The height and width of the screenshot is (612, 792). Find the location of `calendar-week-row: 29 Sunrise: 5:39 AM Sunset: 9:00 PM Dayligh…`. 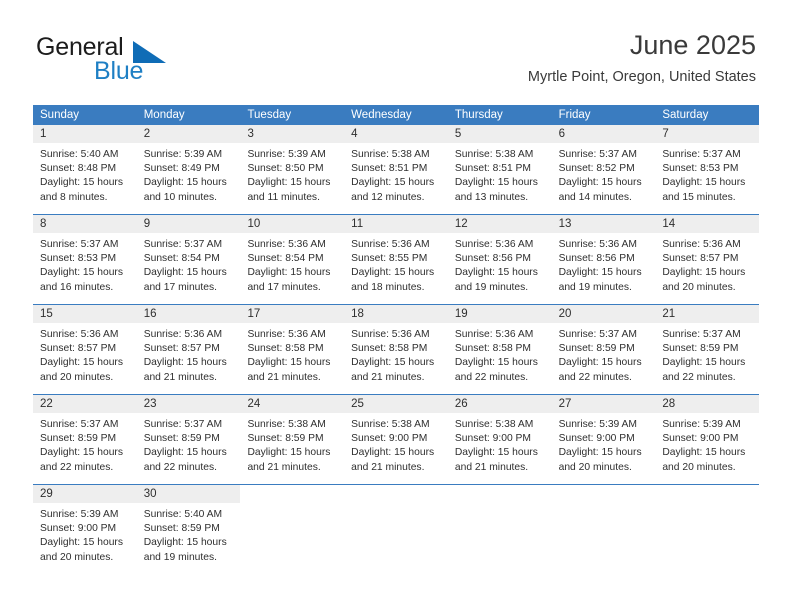

calendar-week-row: 29 Sunrise: 5:39 AM Sunset: 9:00 PM Dayligh… is located at coordinates (396, 529).